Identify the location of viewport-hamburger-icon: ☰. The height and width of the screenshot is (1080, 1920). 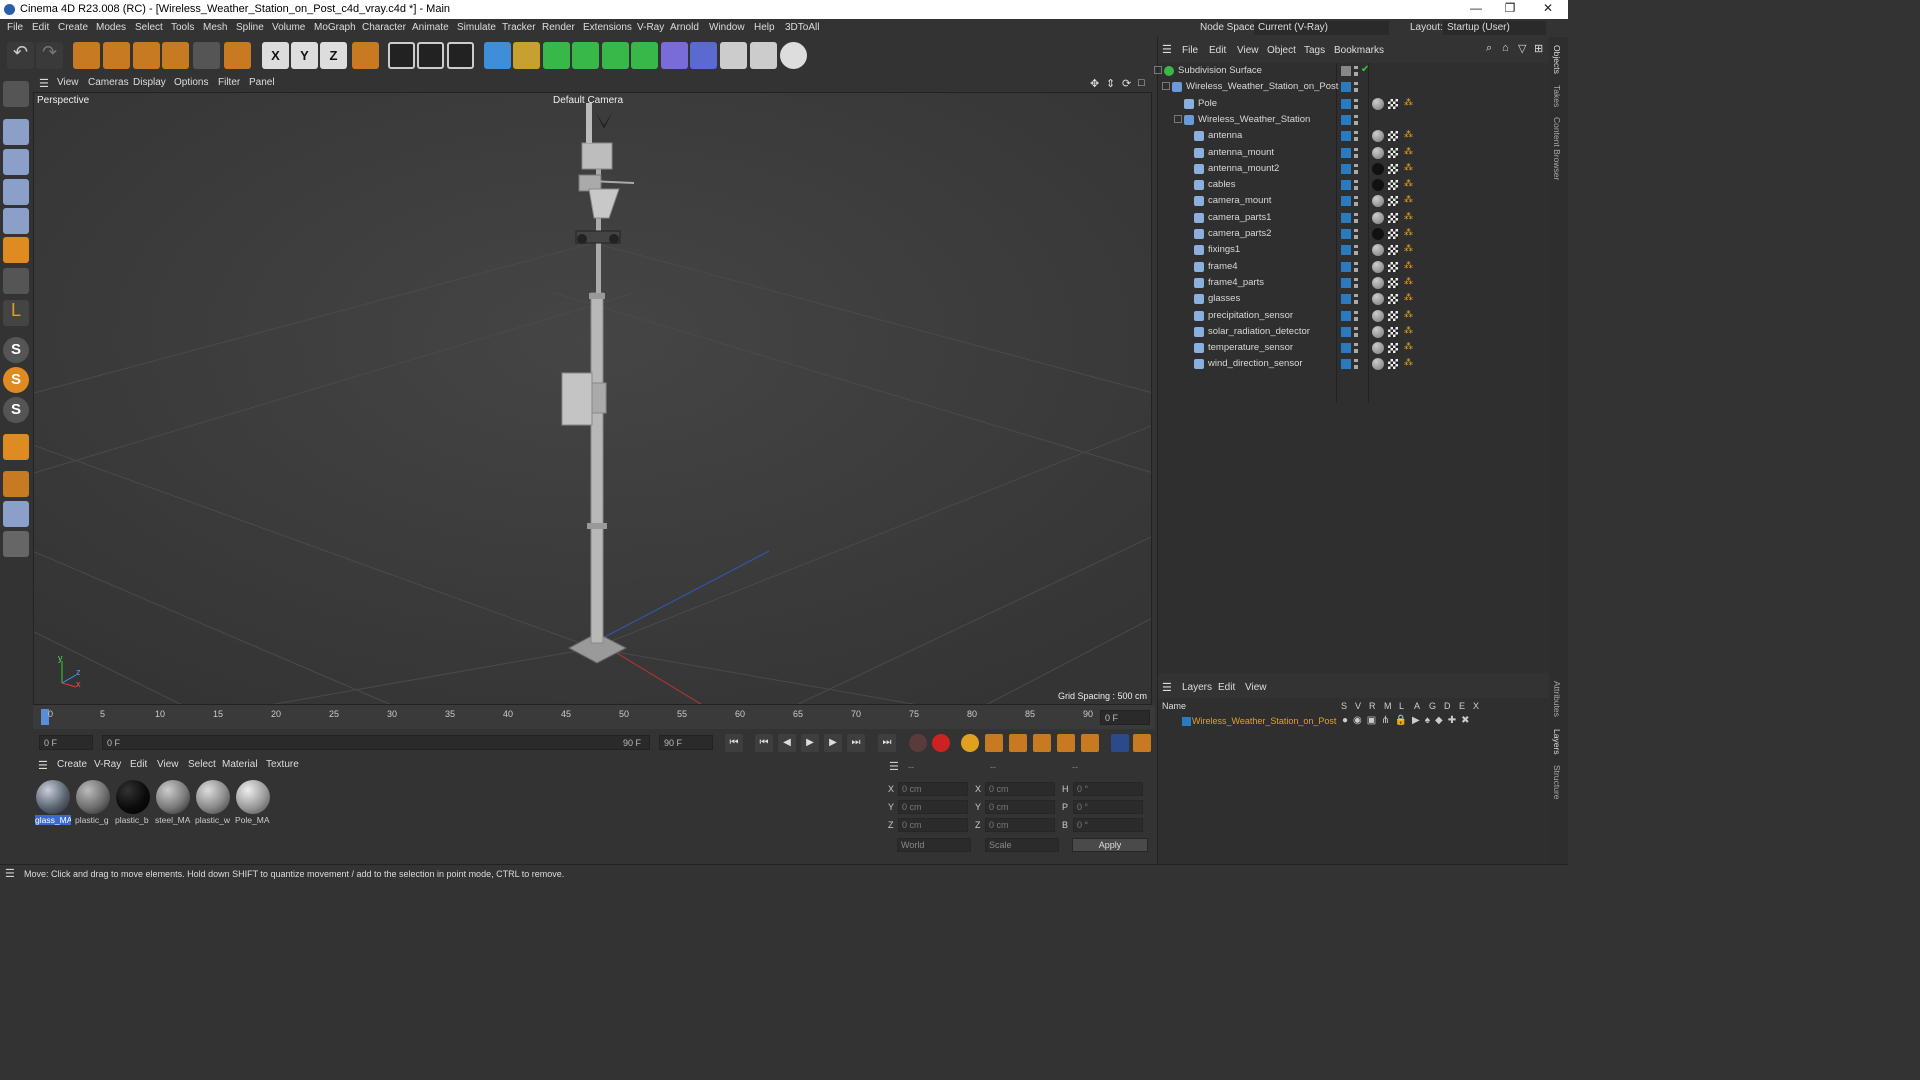
(44, 83).